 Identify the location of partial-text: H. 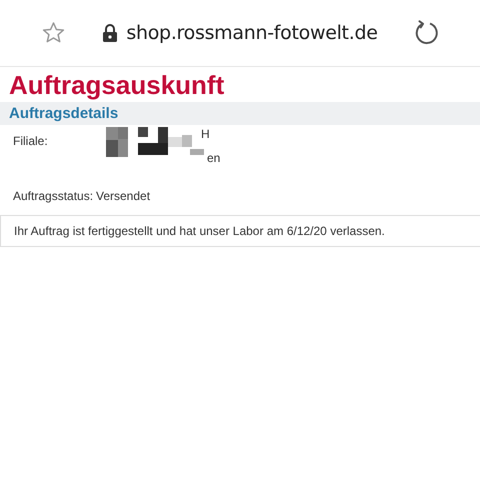
(205, 134).